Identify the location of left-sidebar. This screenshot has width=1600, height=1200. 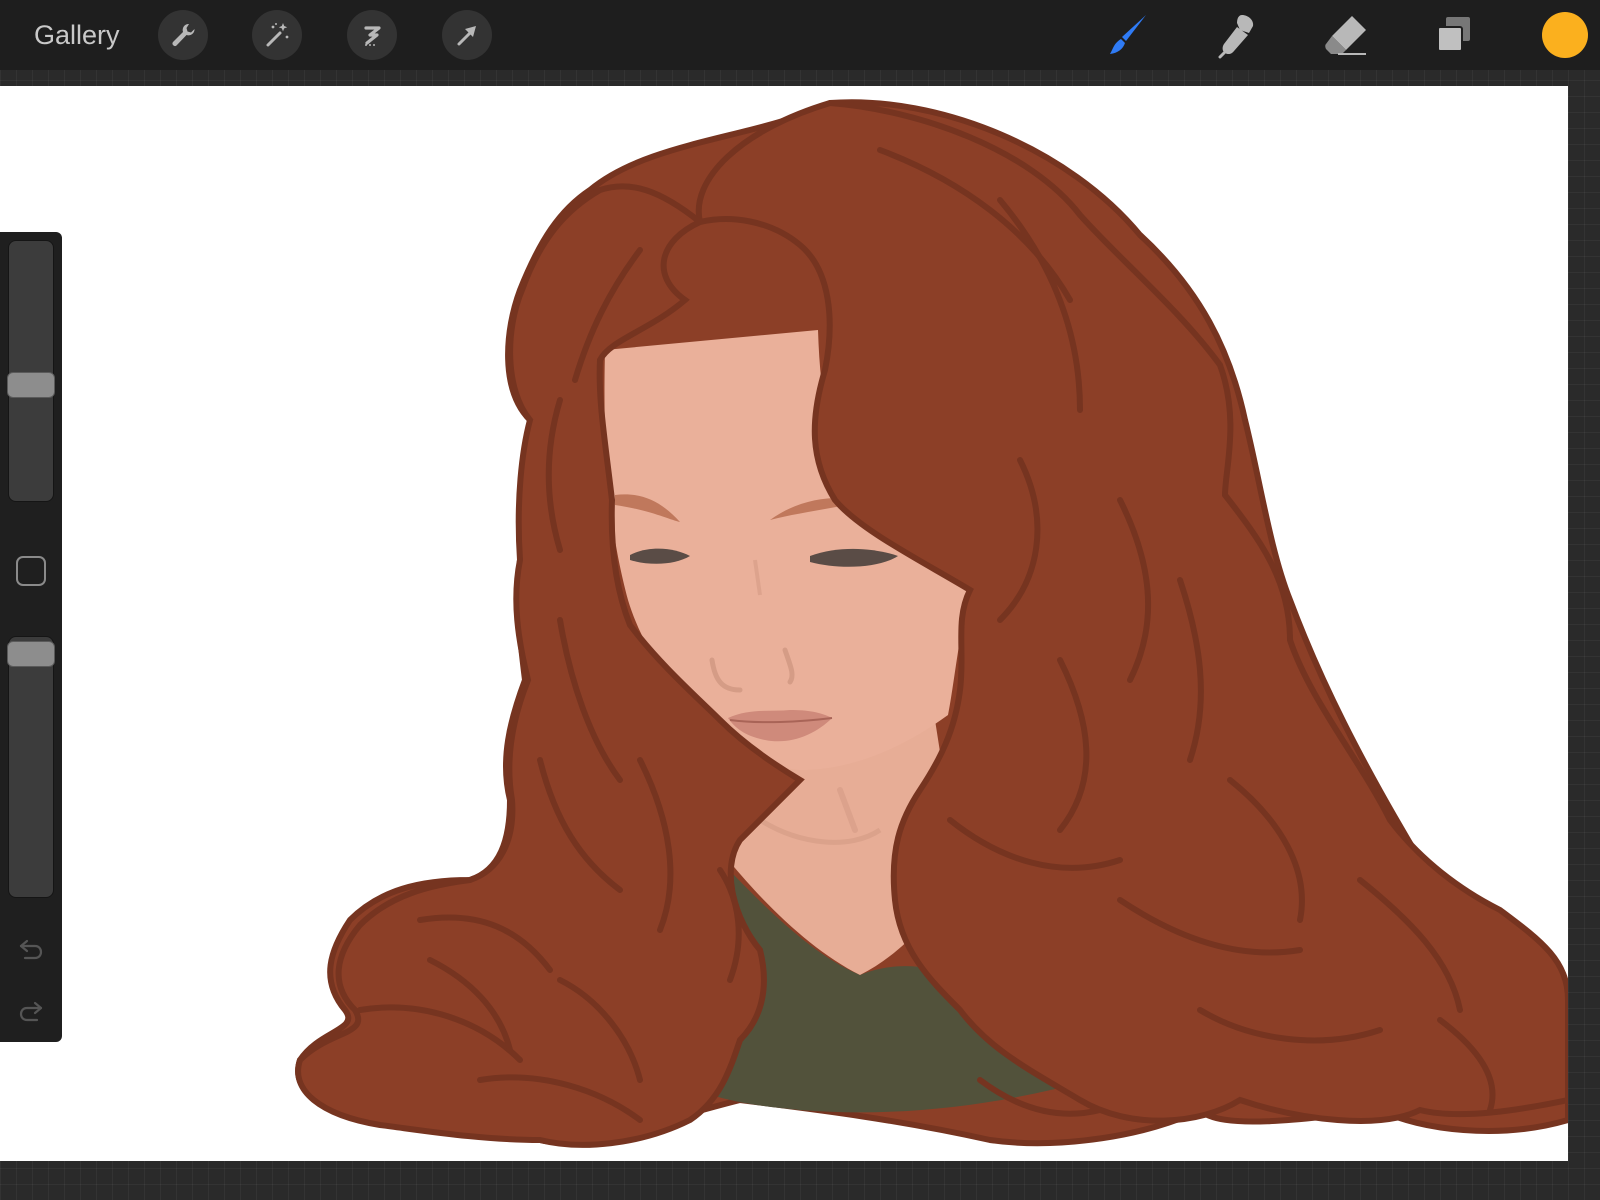
(31, 637).